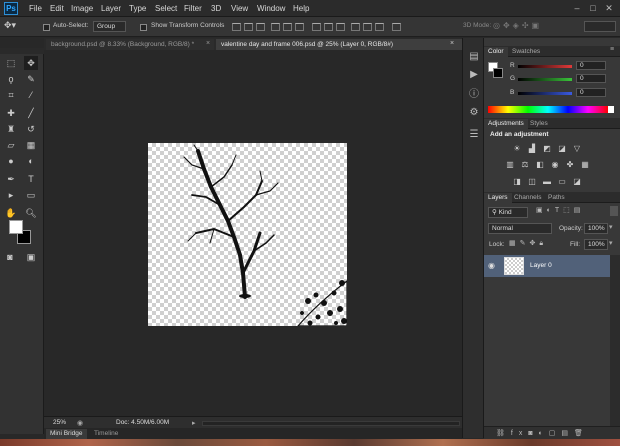 This screenshot has width=620, height=446. What do you see at coordinates (532, 181) in the screenshot?
I see `posterize-icon: ◫` at bounding box center [532, 181].